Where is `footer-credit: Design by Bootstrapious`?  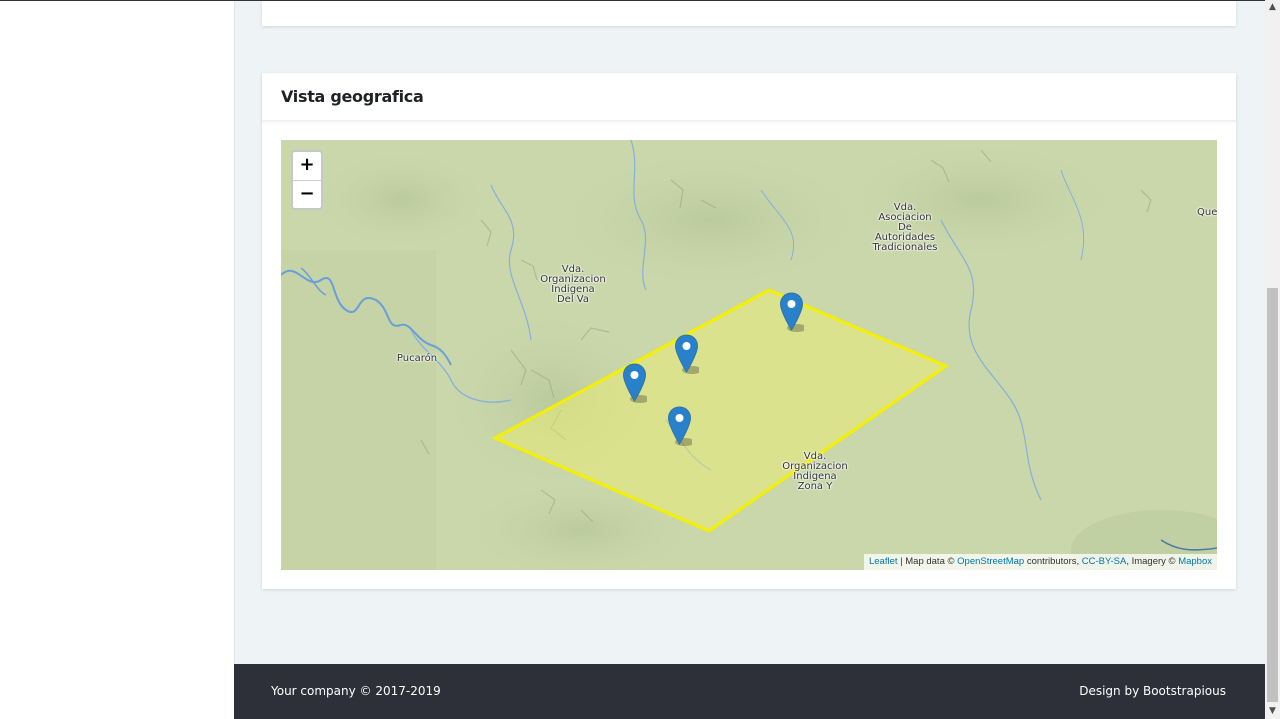
footer-credit: Design by Bootstrapious is located at coordinates (1152, 691).